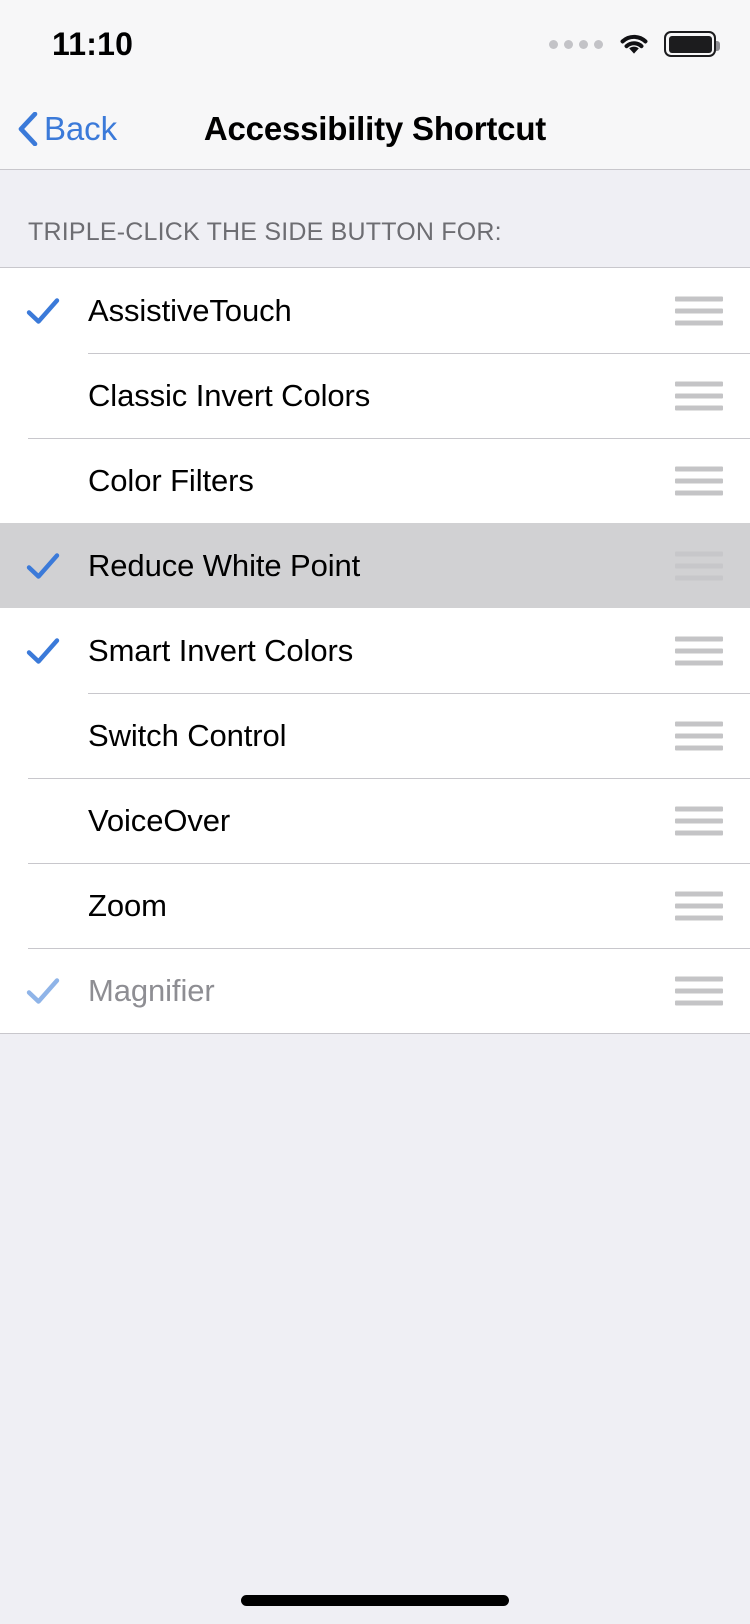 The width and height of the screenshot is (750, 1624). What do you see at coordinates (224, 565) in the screenshot?
I see `list-item-label: Reduce White Point` at bounding box center [224, 565].